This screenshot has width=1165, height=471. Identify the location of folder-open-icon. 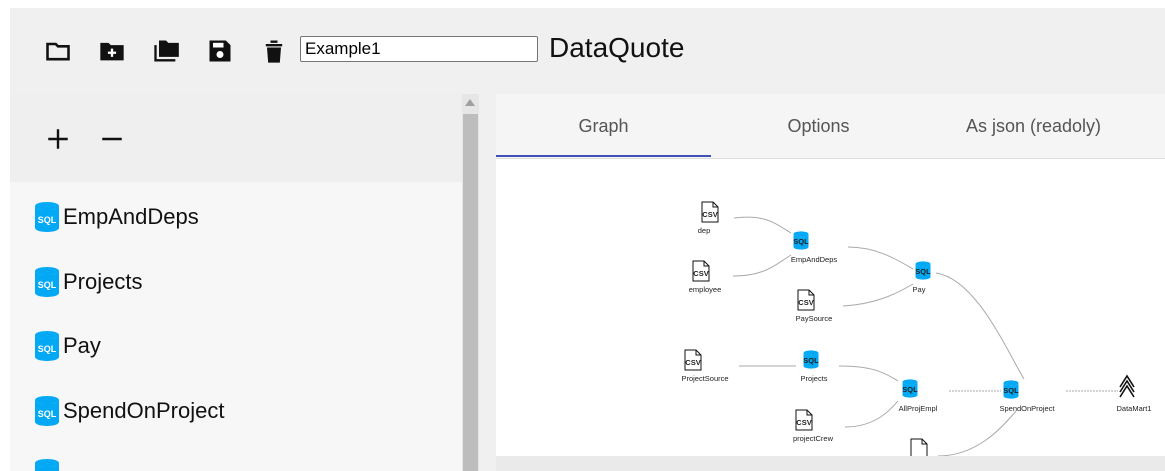
(58, 51).